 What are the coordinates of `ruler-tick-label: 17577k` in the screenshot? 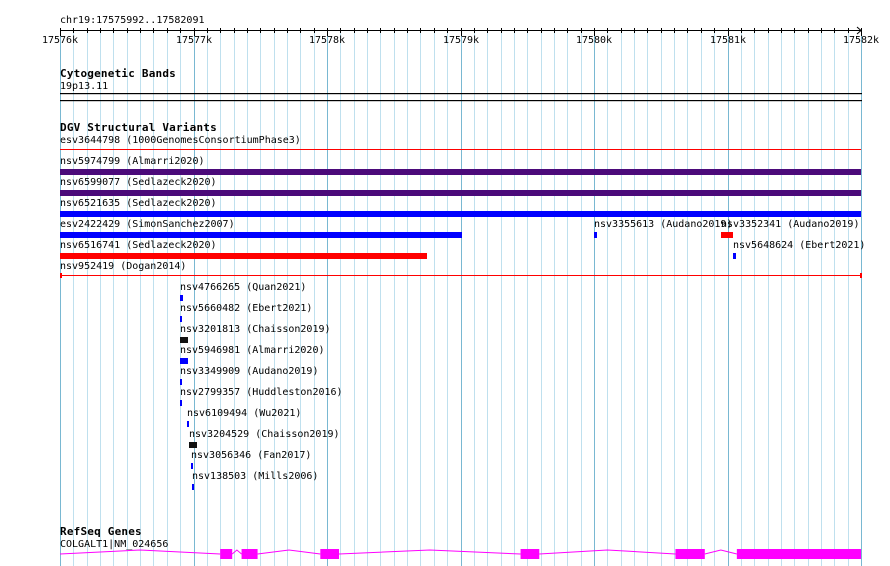 It's located at (194, 40).